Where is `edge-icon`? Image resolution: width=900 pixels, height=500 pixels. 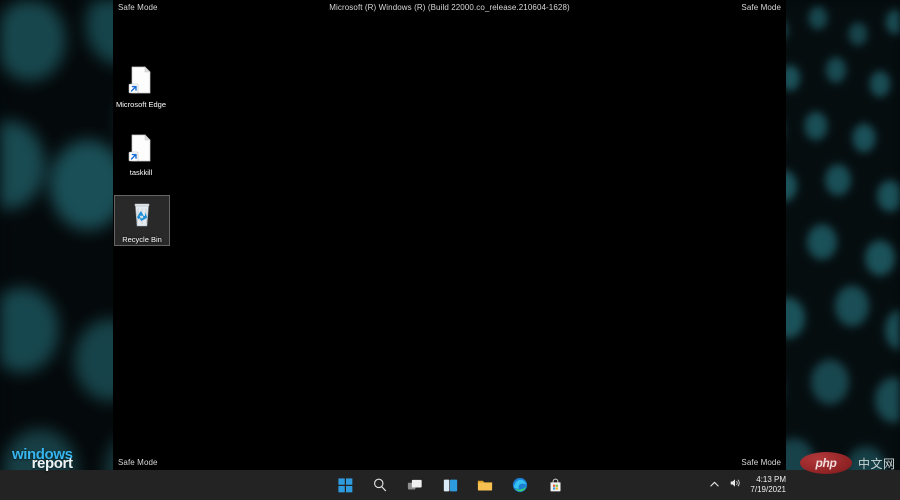
edge-icon is located at coordinates (520, 485).